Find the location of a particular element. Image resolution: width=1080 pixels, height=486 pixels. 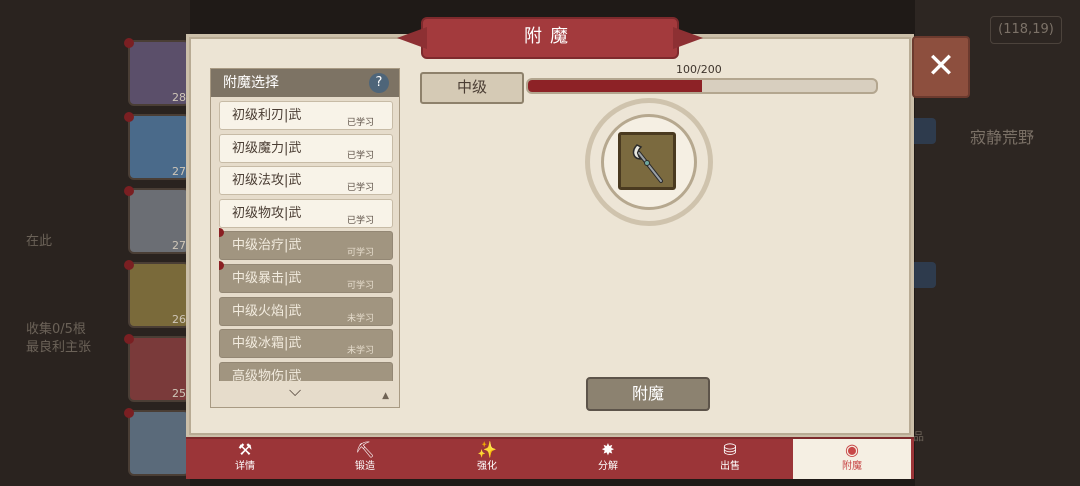

tab-label: 附魔 is located at coordinates (852, 466).